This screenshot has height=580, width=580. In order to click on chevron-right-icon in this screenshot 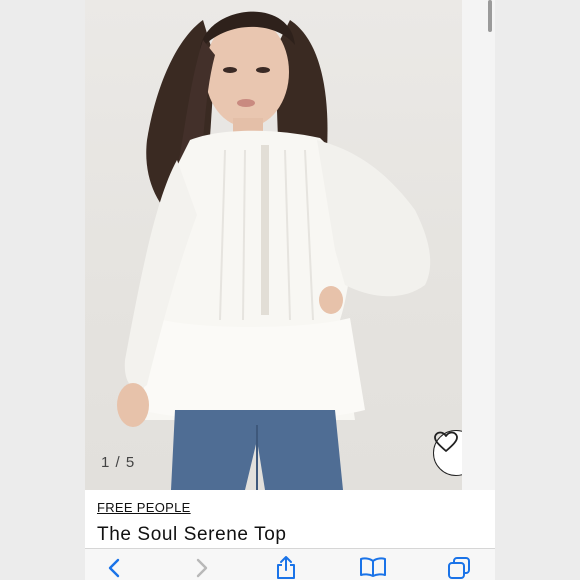, I will do `click(202, 568)`.